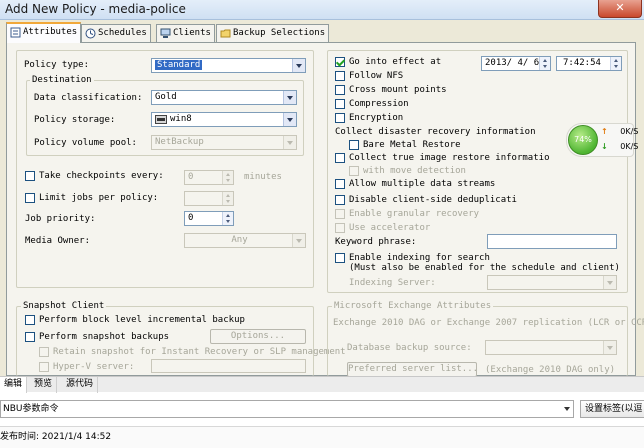 This screenshot has height=448, width=644. I want to click on disable-dedup-label: Disable client-side deduplicati, so click(433, 200).